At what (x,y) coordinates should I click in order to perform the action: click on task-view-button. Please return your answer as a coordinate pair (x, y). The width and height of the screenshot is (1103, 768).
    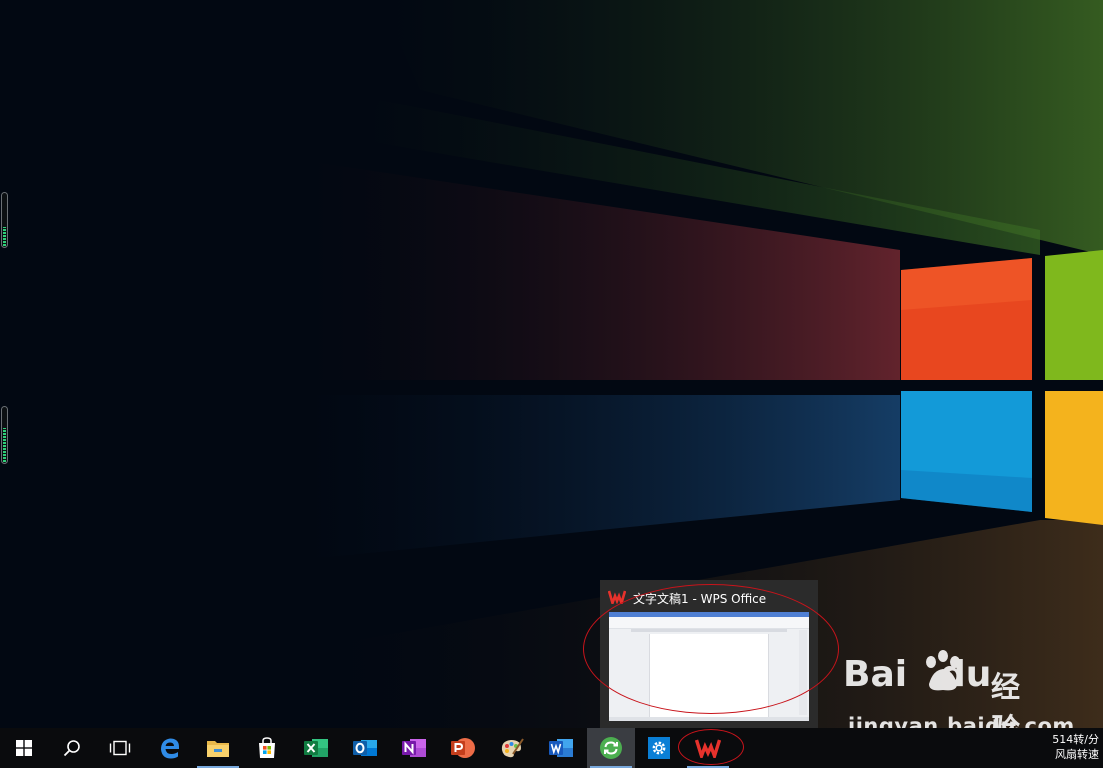
    Looking at the image, I should click on (120, 748).